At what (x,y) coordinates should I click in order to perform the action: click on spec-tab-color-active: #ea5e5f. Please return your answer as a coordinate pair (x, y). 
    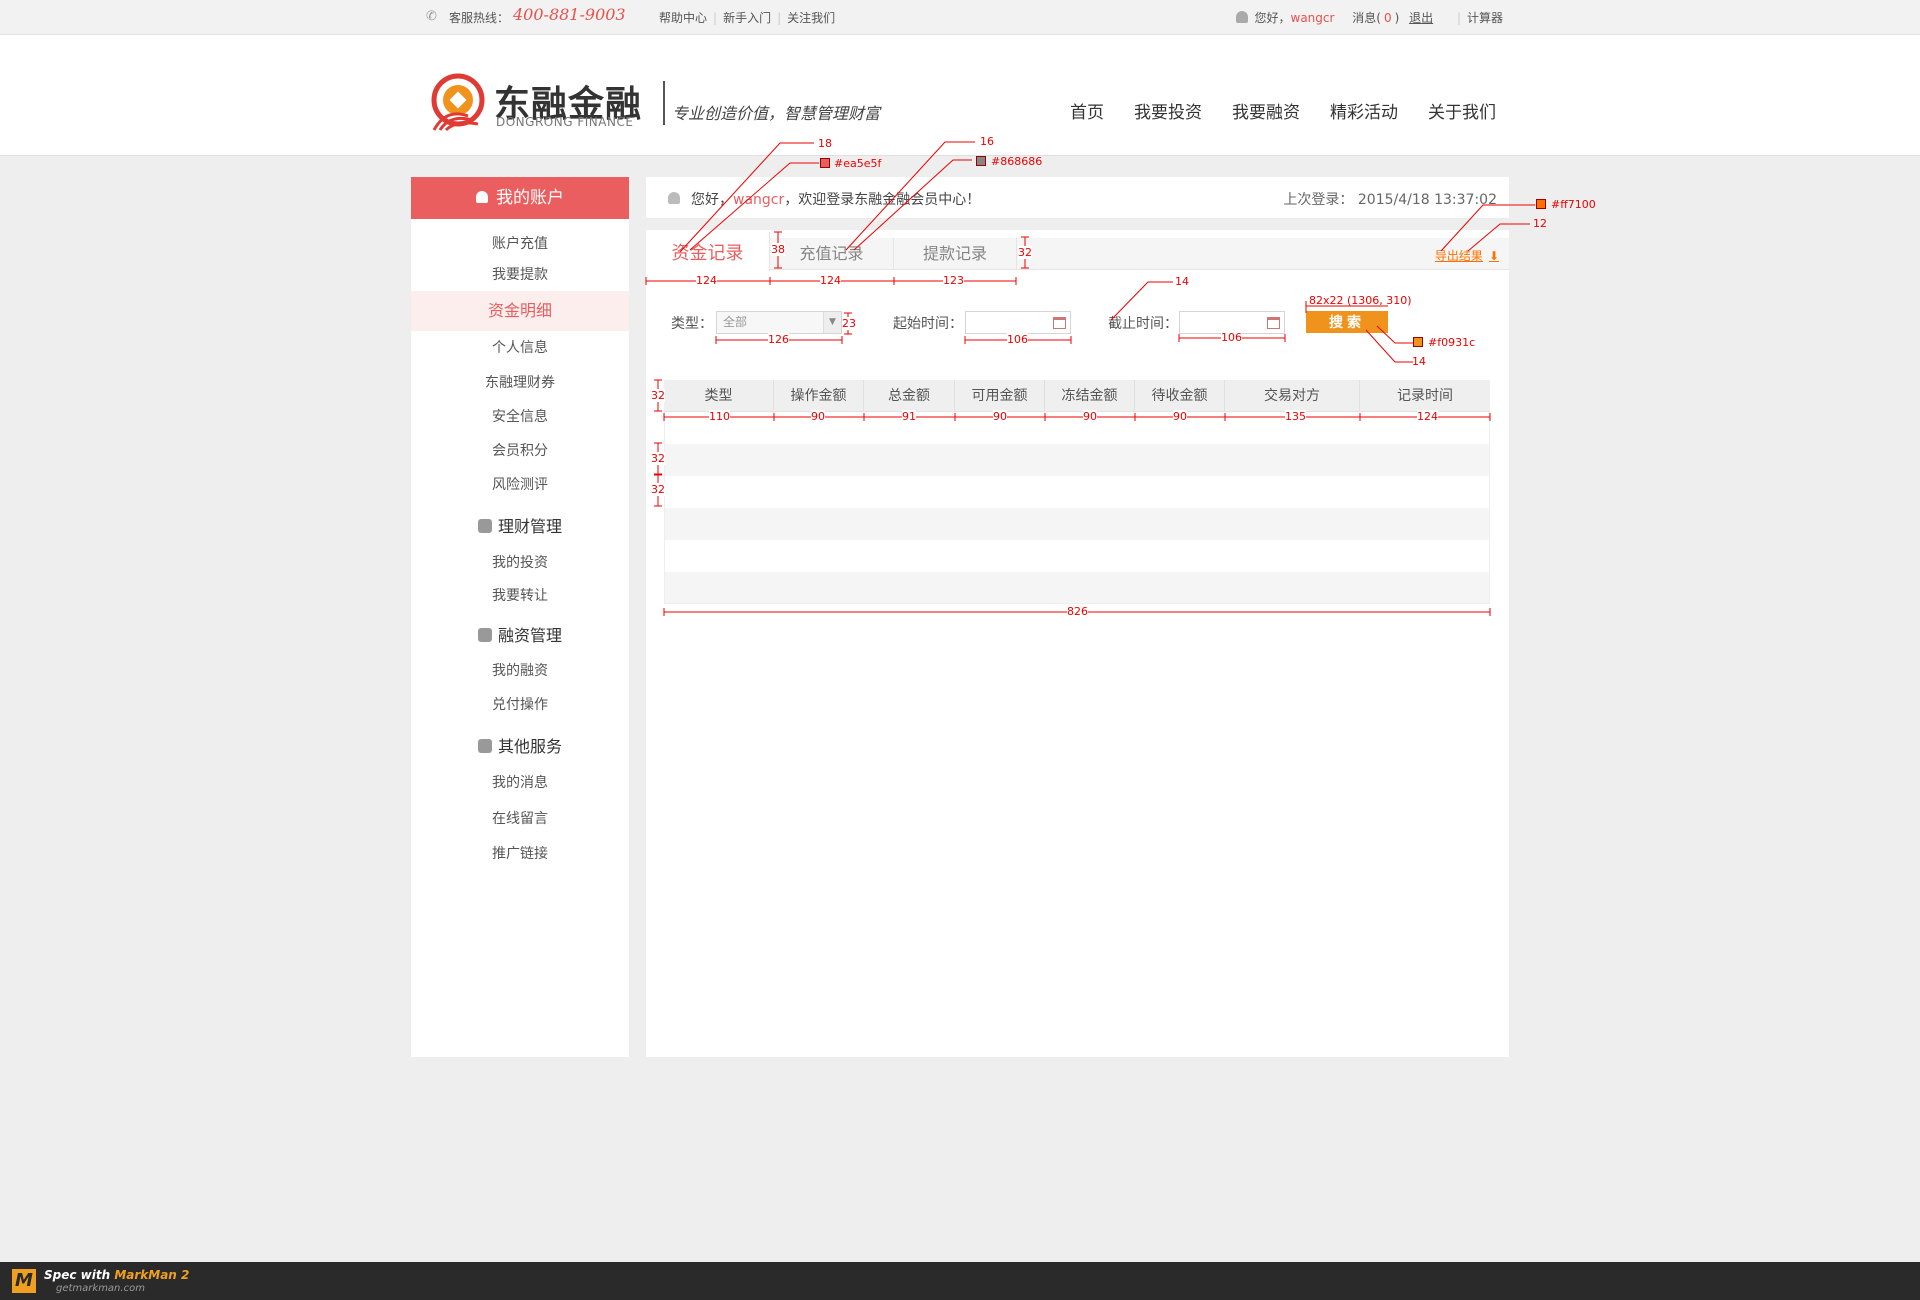
    Looking at the image, I should click on (858, 163).